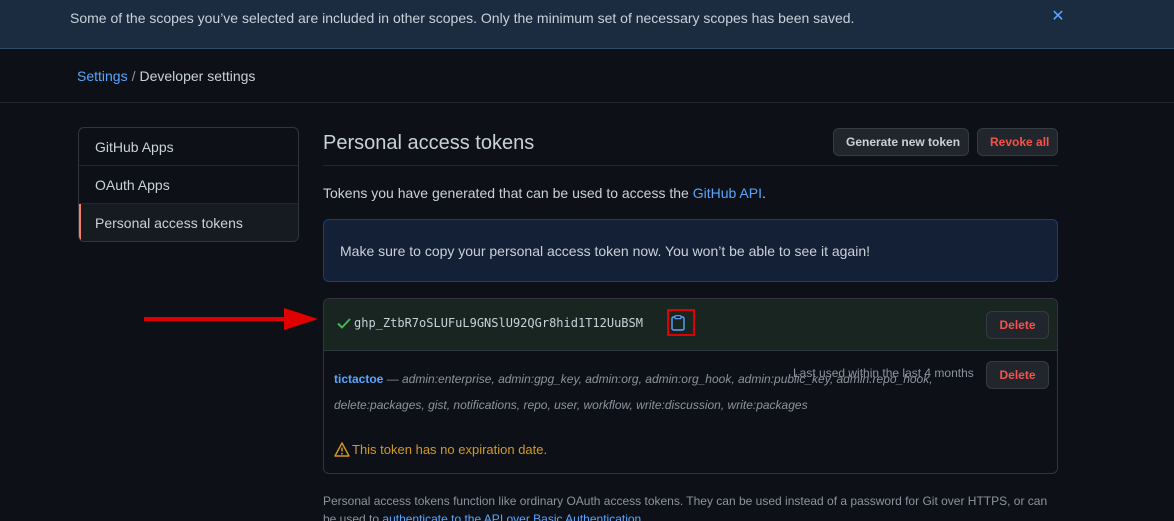  I want to click on expiration-warning: This token has no expiration date., so click(440, 449).